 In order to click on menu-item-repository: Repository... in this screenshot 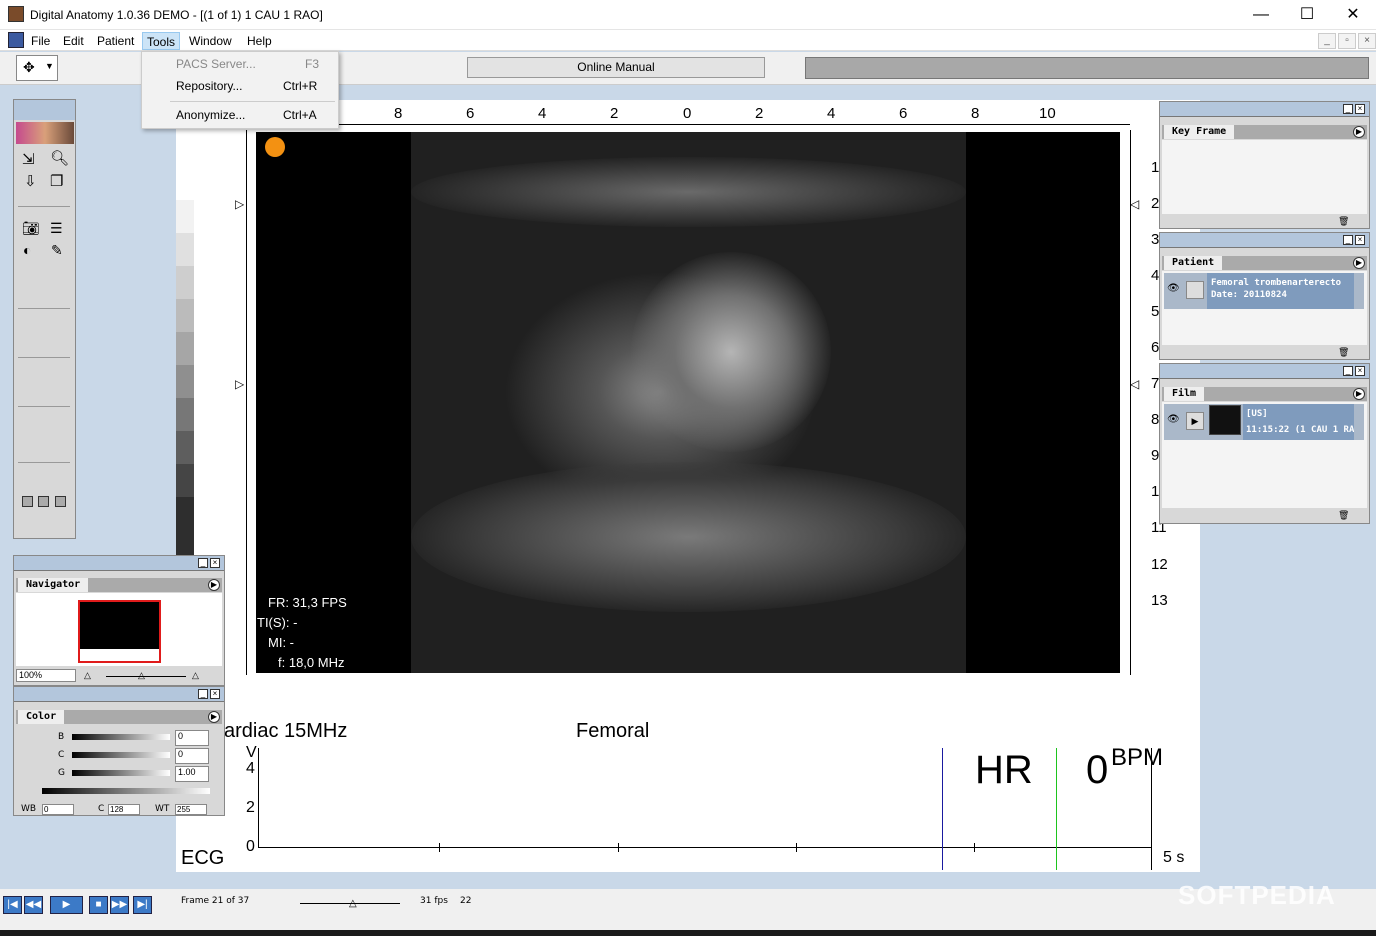, I will do `click(209, 86)`.